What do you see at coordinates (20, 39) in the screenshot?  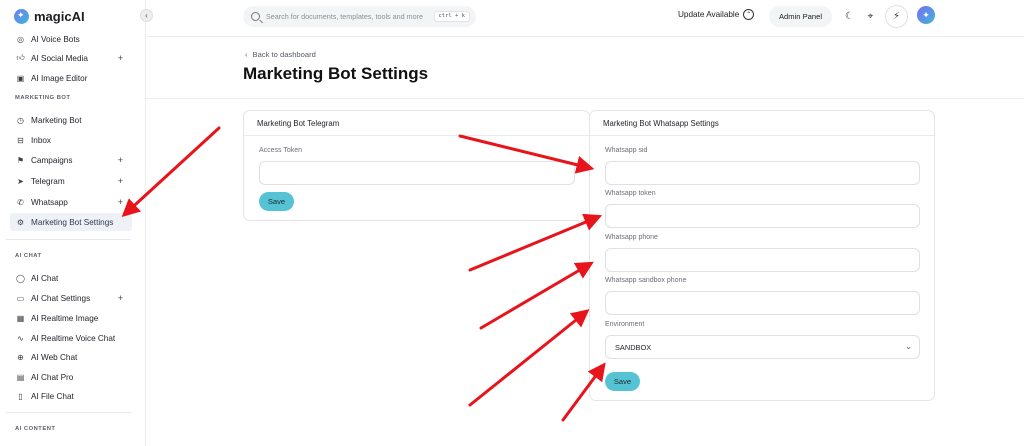 I see `voice-bot-icon: ◎` at bounding box center [20, 39].